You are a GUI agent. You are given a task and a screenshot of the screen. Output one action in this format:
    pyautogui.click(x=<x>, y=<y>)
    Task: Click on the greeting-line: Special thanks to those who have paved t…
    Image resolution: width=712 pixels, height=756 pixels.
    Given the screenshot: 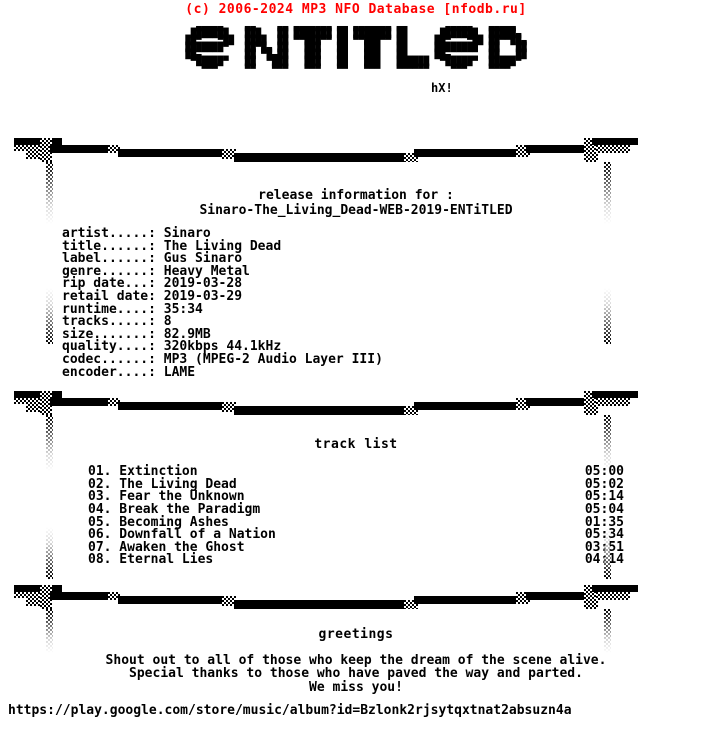 What is the action you would take?
    pyautogui.click(x=356, y=674)
    